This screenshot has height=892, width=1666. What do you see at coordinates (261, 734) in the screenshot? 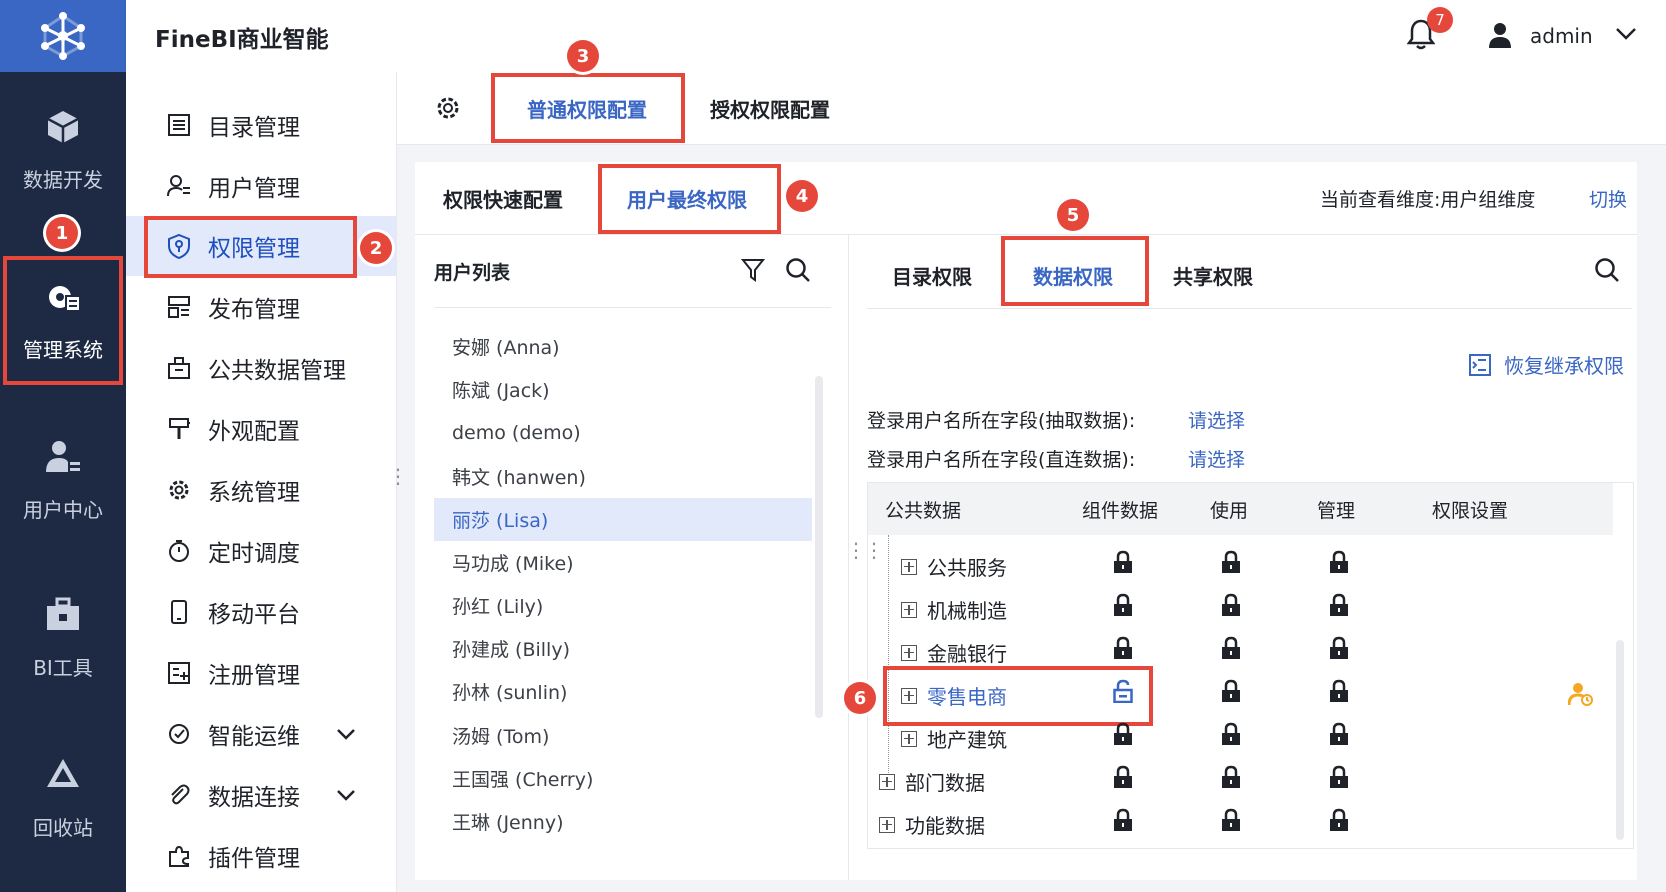
I see `submenu-item-smart-ops: 智能运维` at bounding box center [261, 734].